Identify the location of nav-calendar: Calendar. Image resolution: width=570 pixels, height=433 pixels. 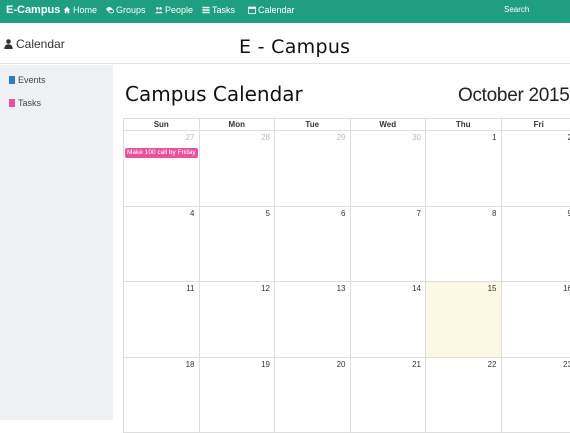
(271, 10).